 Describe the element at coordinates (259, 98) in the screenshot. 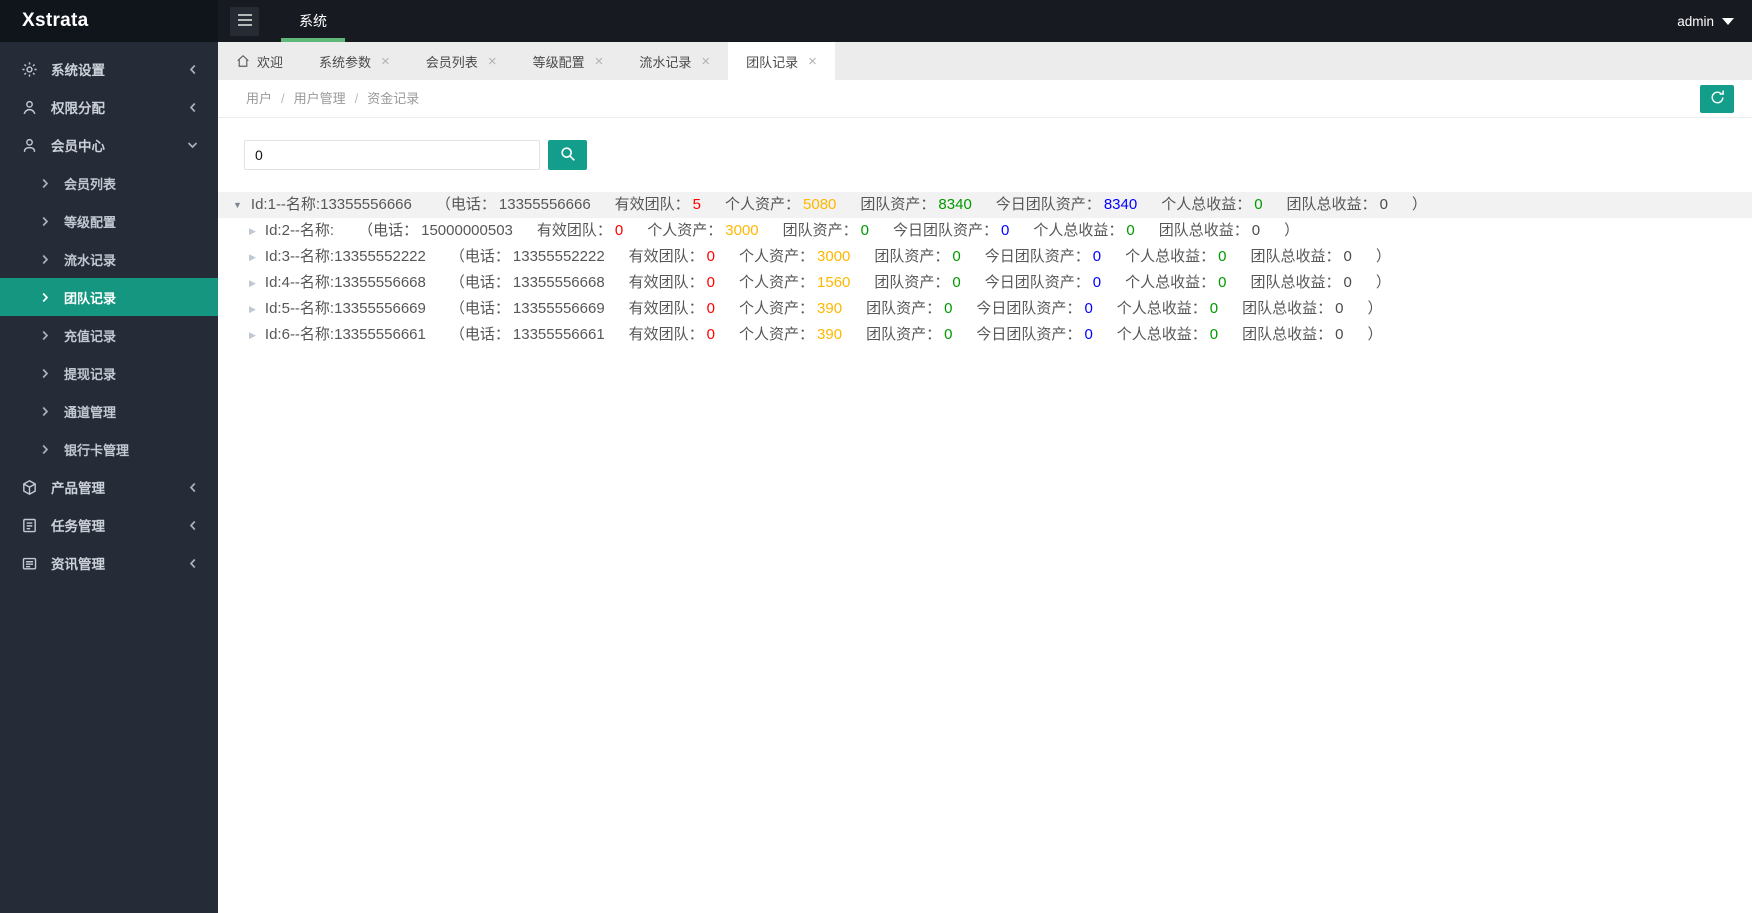

I see `breadcrumb-item-用户: 用户` at that location.